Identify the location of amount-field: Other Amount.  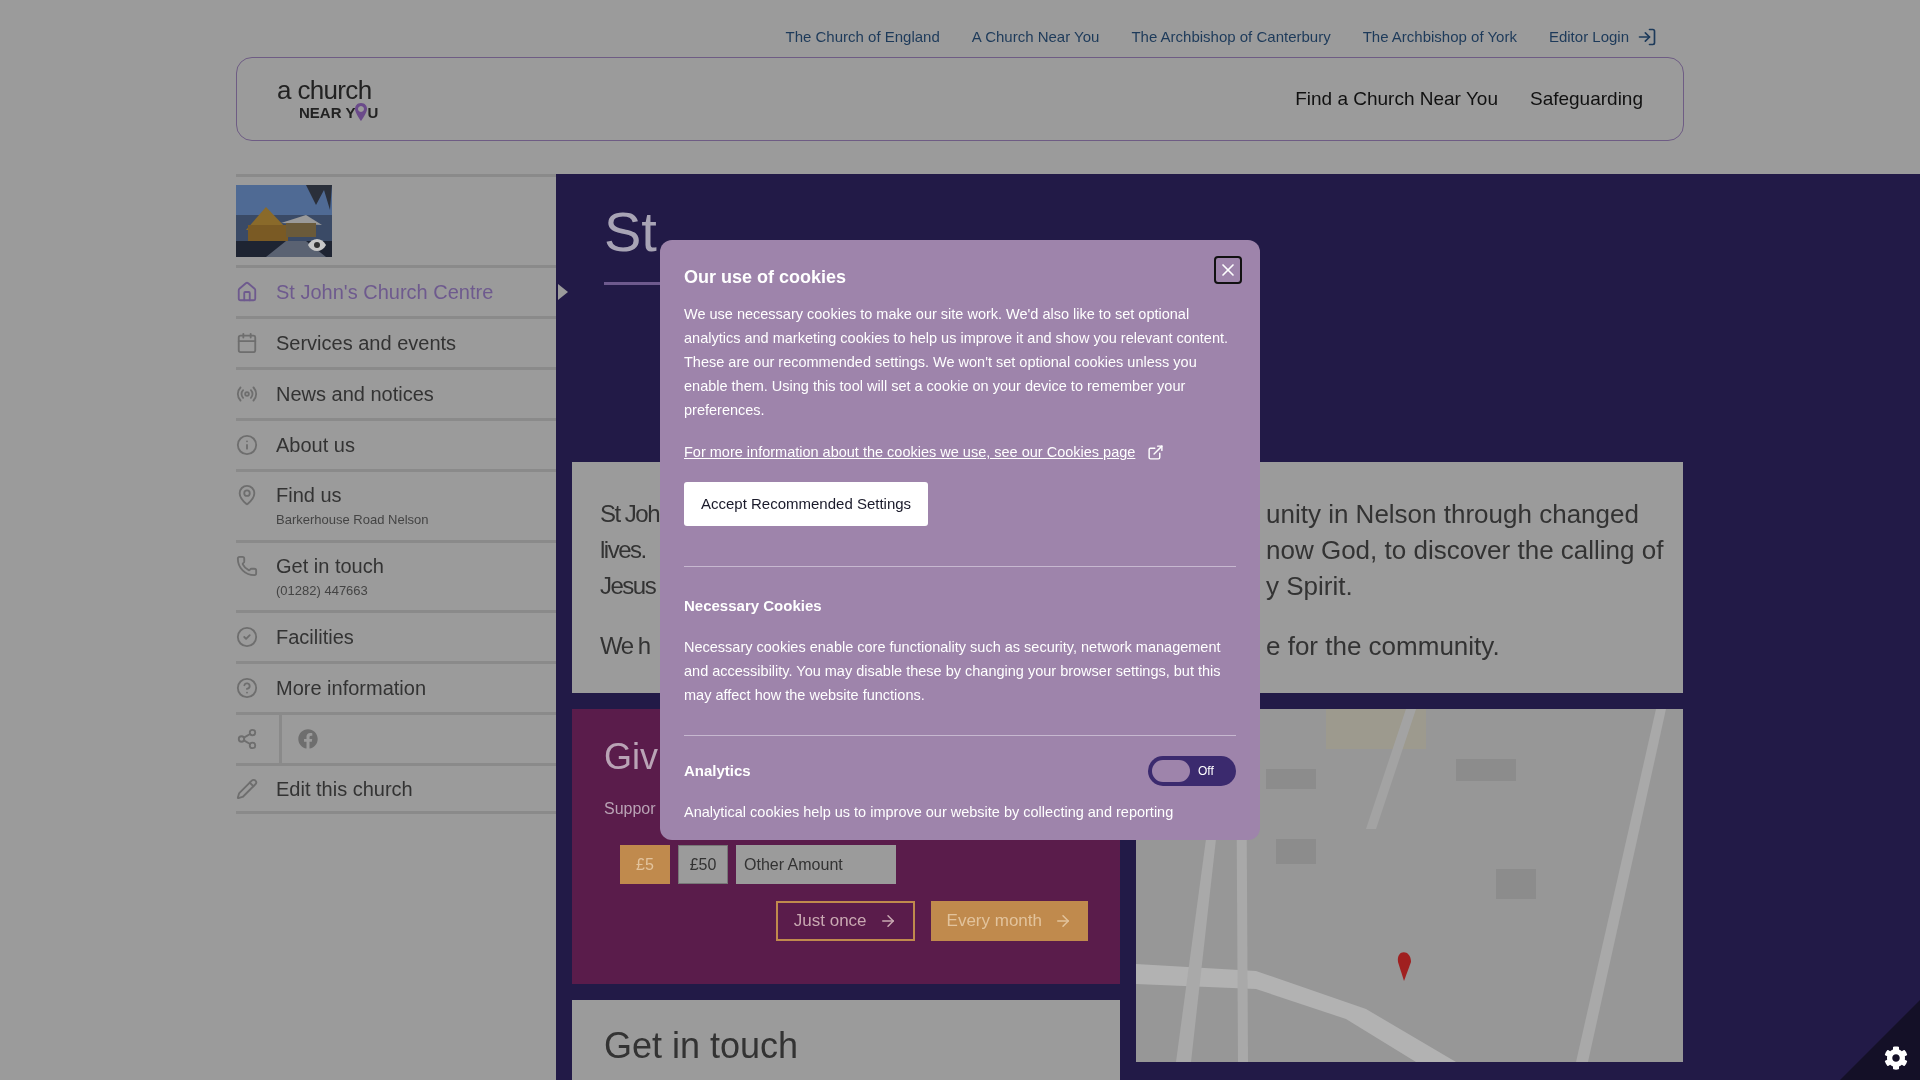
(816, 864).